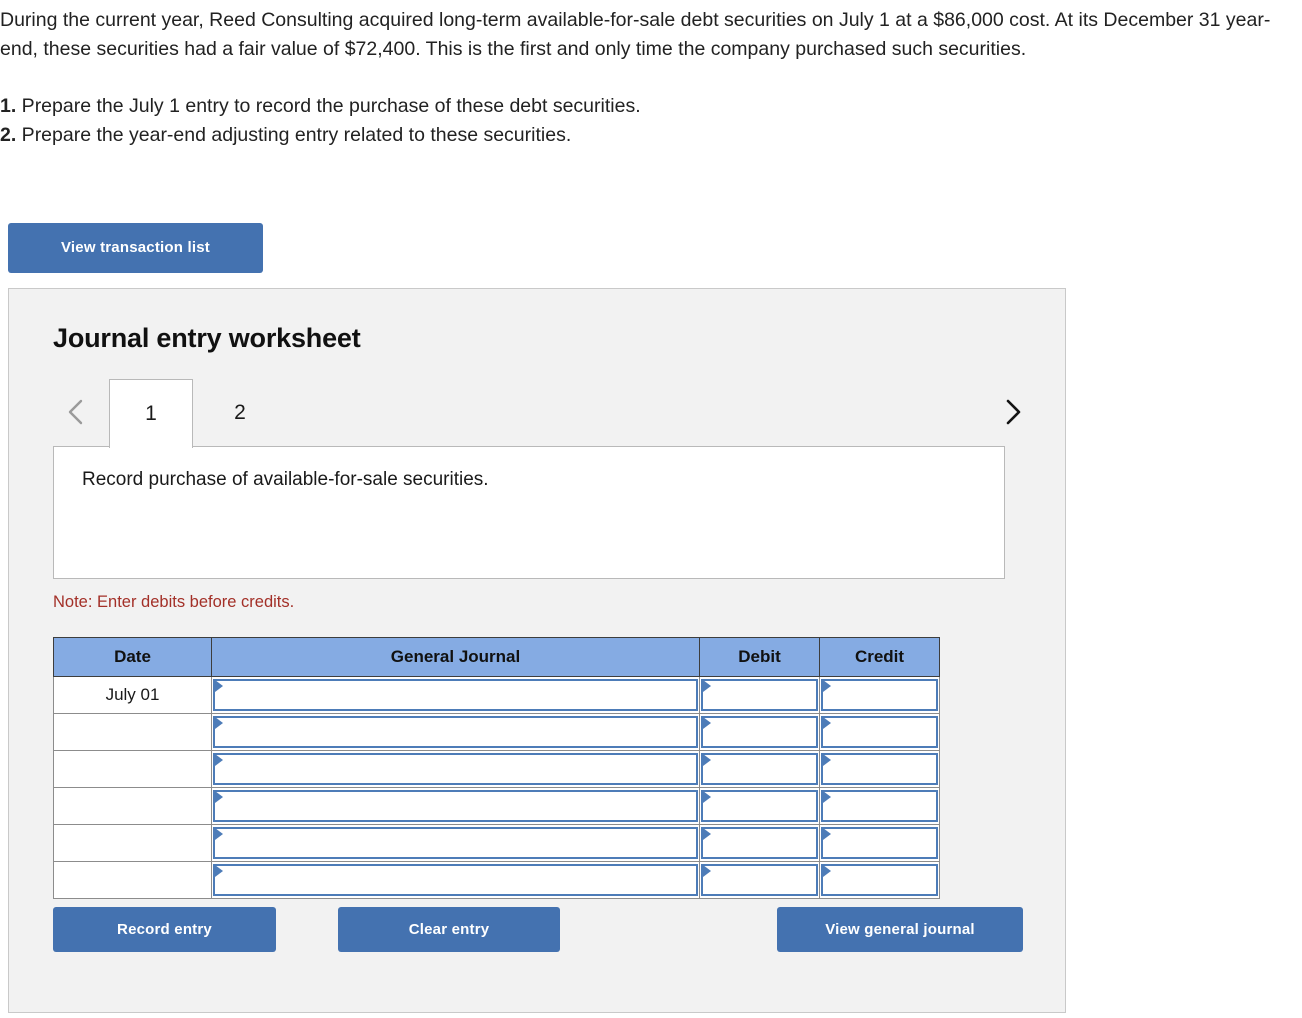 The height and width of the screenshot is (1018, 1302). Describe the element at coordinates (1013, 412) in the screenshot. I see `chevron-right-icon` at that location.